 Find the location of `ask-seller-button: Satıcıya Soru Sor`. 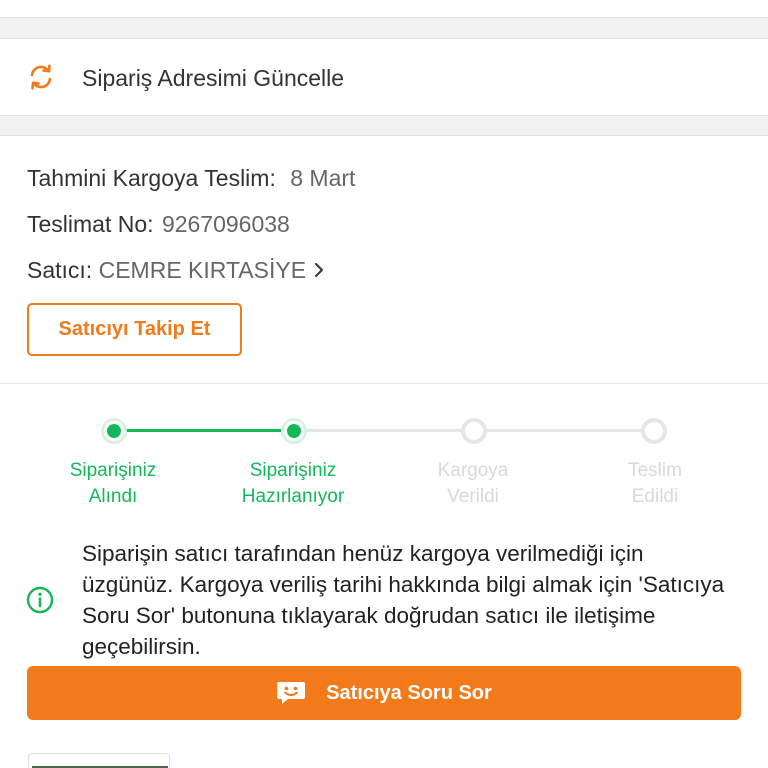

ask-seller-button: Satıcıya Soru Sor is located at coordinates (384, 693).